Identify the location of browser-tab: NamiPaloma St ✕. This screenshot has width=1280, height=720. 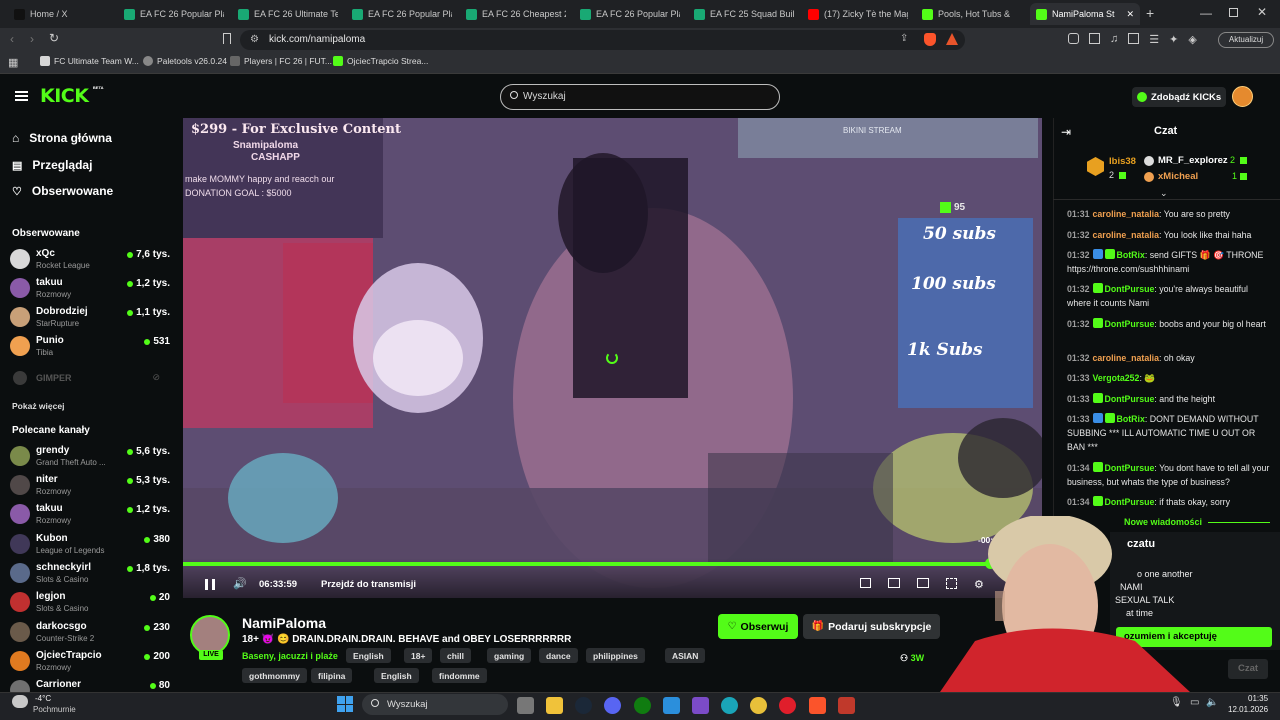
(1085, 14).